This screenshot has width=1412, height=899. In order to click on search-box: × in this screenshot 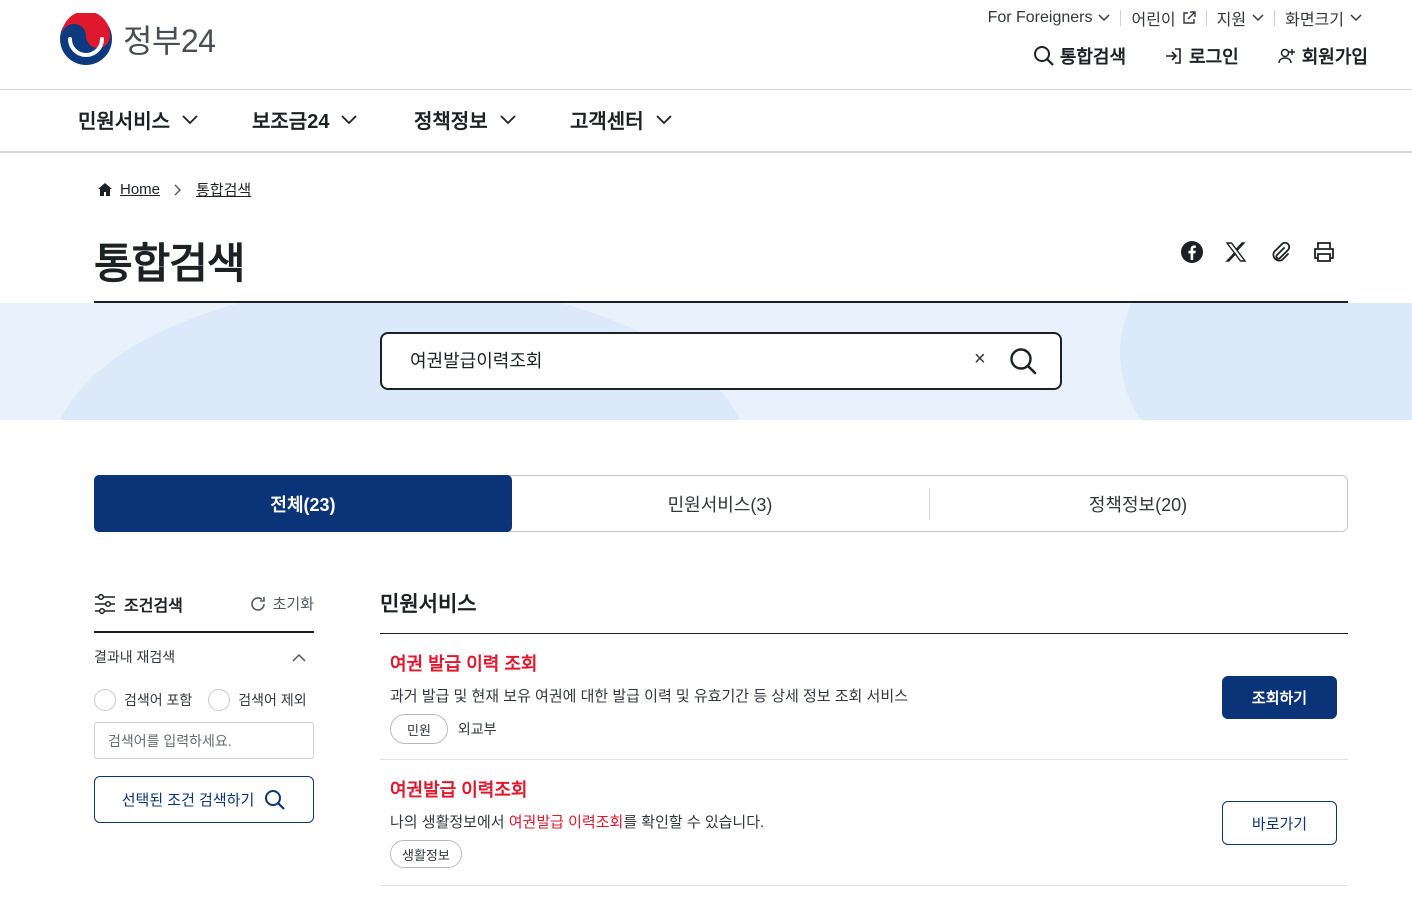, I will do `click(721, 361)`.